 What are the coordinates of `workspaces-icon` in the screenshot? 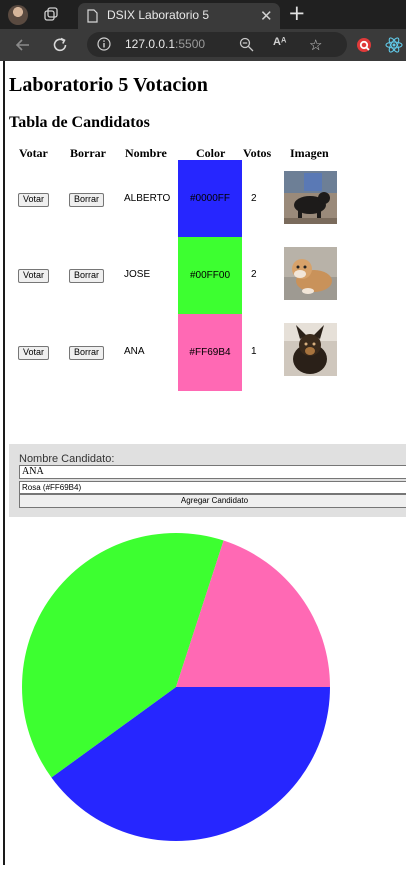 It's located at (51, 14).